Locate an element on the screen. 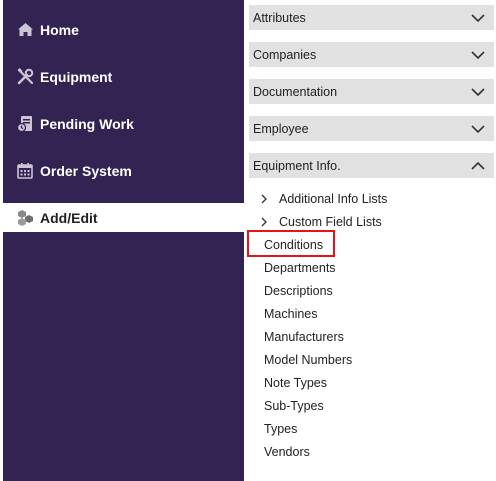 Image resolution: width=496 pixels, height=481 pixels. sidebar-item-pending-work: Pending Work is located at coordinates (123, 123).